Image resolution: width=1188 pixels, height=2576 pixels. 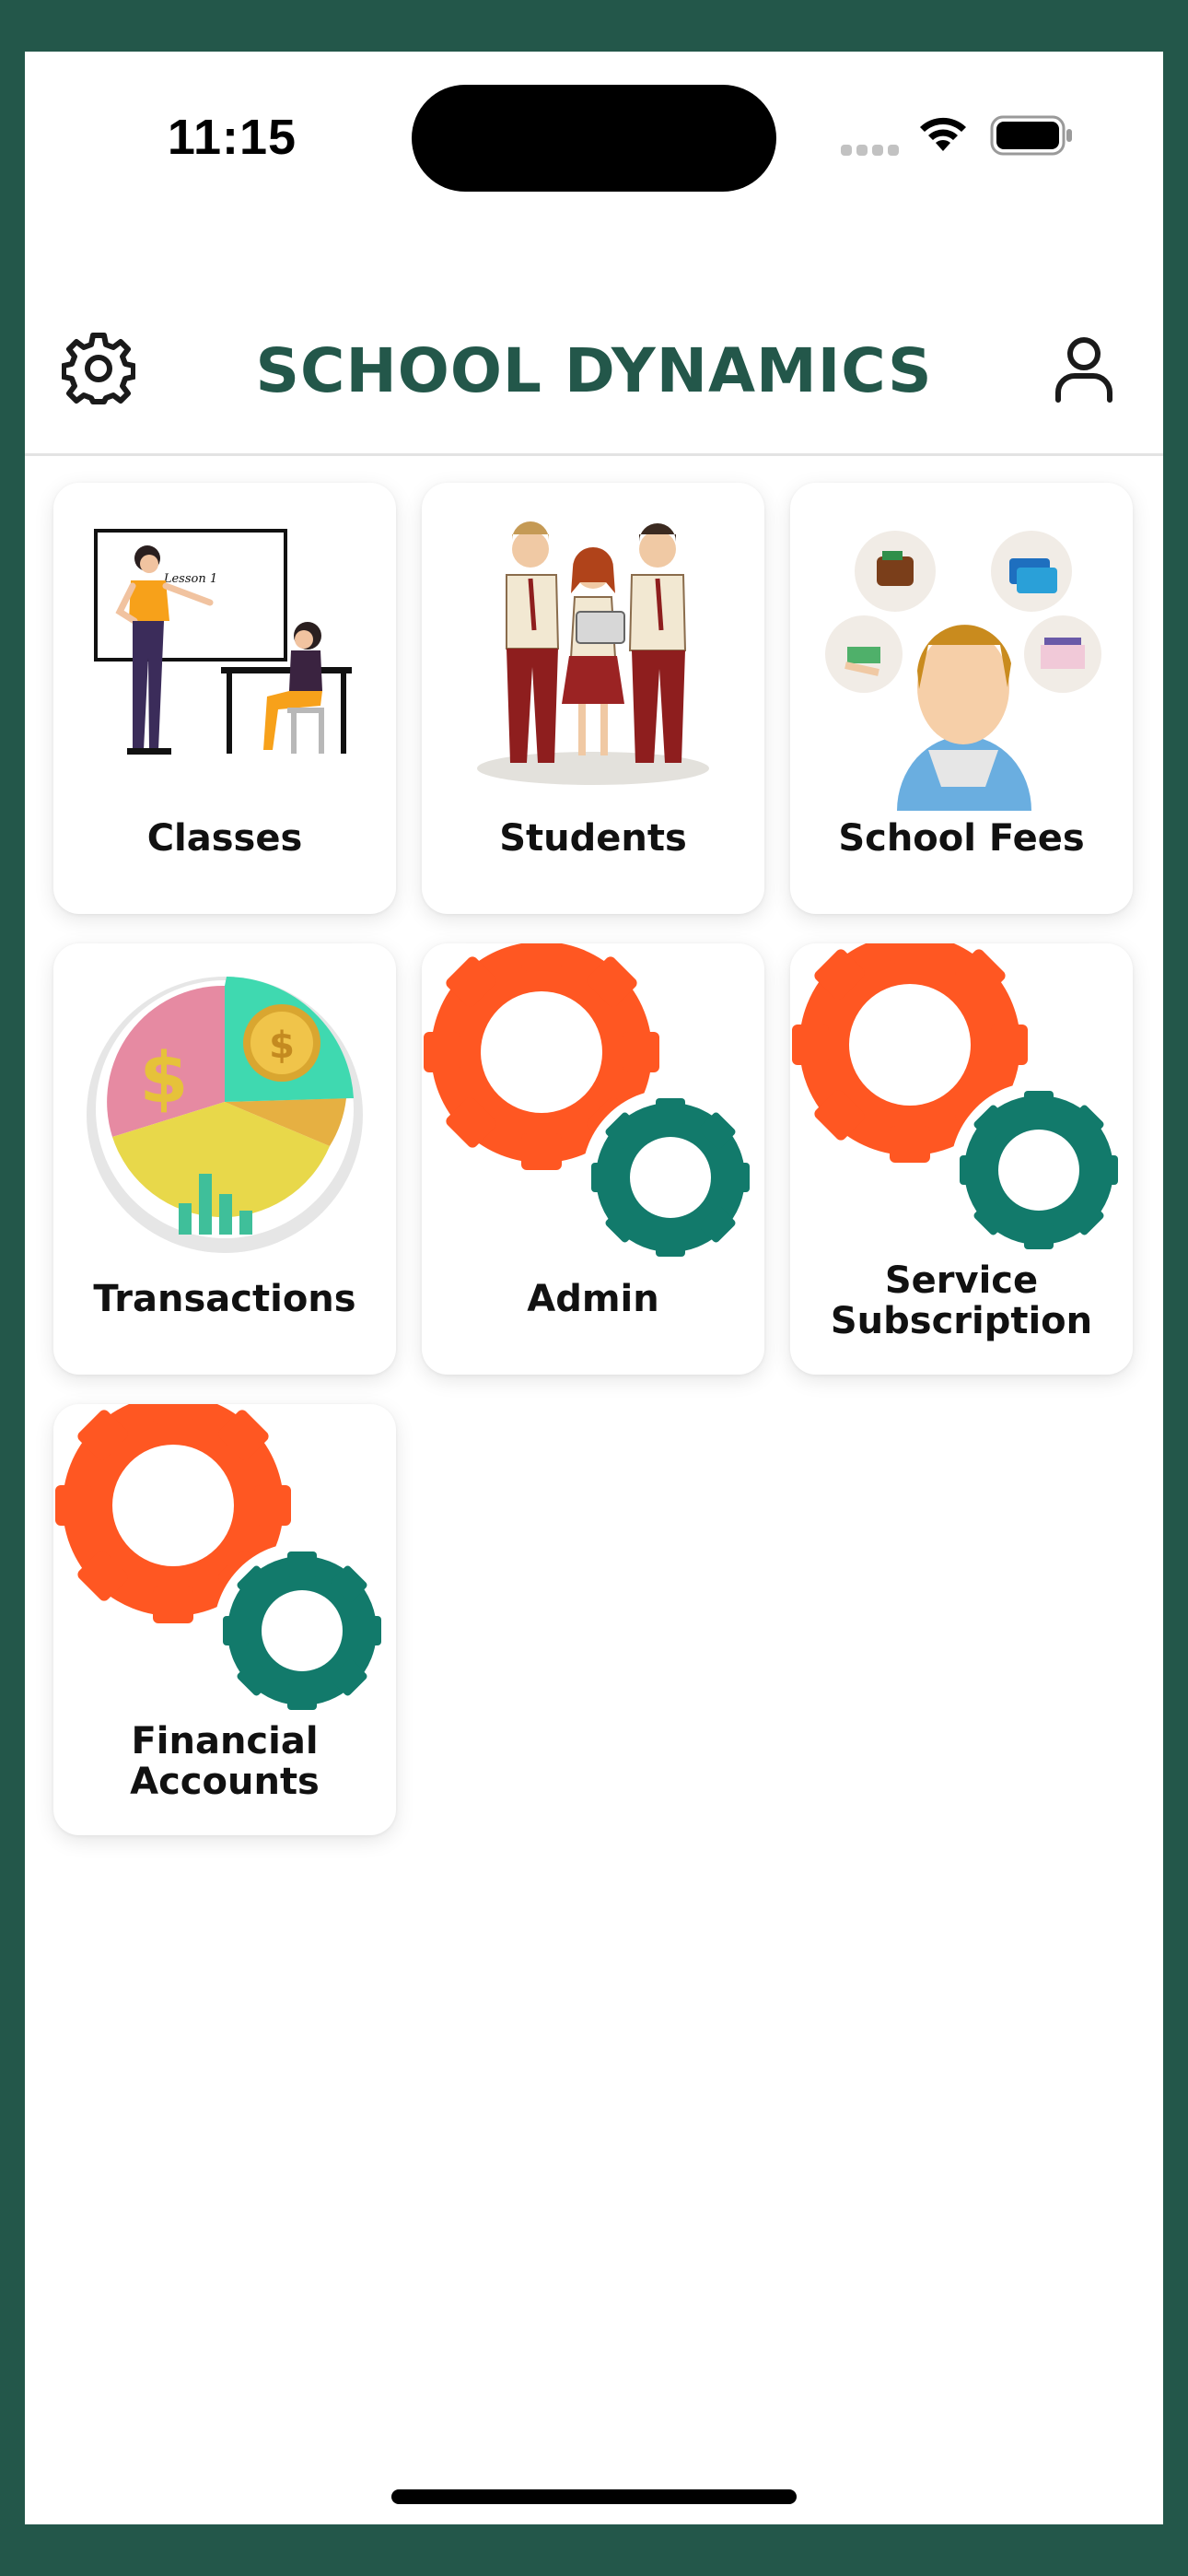 What do you see at coordinates (225, 1782) in the screenshot?
I see `tile-label-line: Accounts` at bounding box center [225, 1782].